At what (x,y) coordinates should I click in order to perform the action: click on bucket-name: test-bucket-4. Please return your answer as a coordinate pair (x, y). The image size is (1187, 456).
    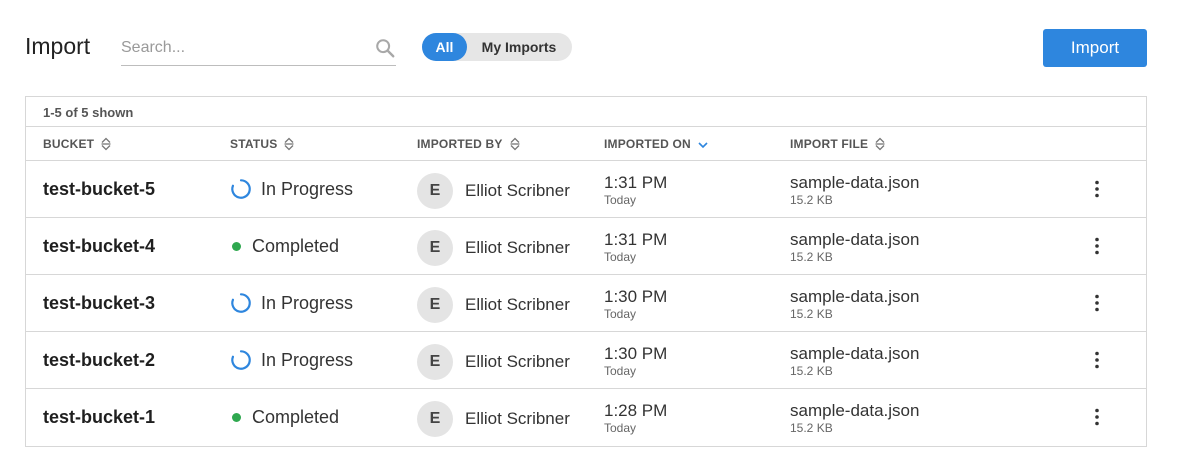
    Looking at the image, I should click on (99, 246).